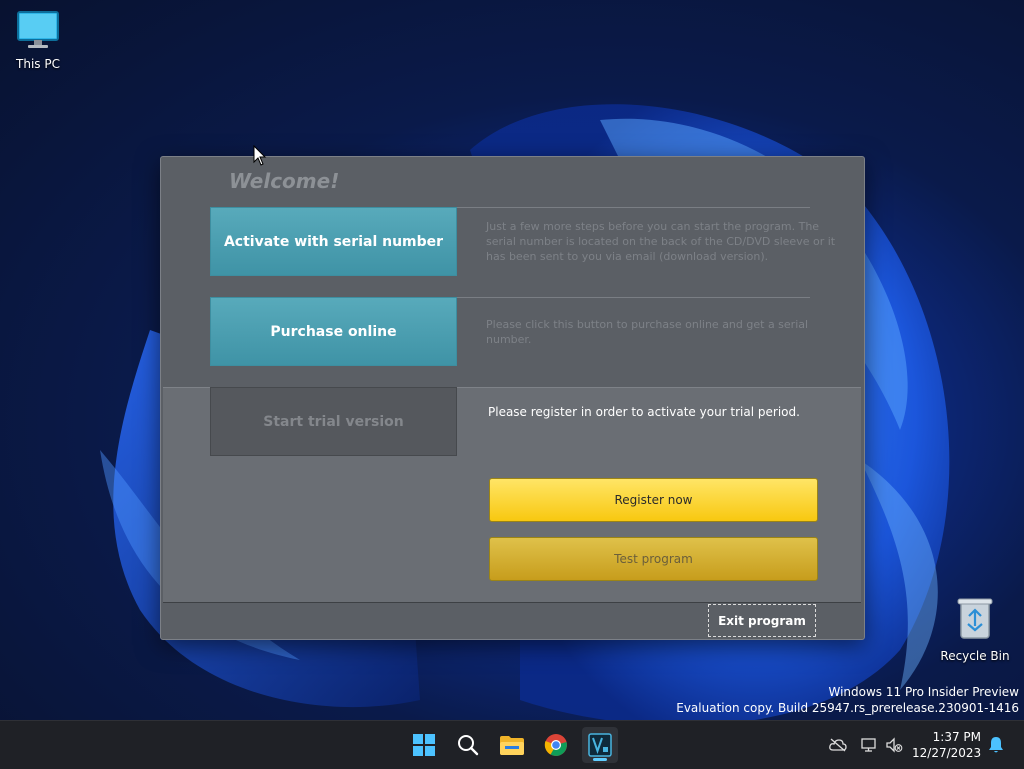  Describe the element at coordinates (947, 753) in the screenshot. I see `clock-date: 12/27/2023` at that location.